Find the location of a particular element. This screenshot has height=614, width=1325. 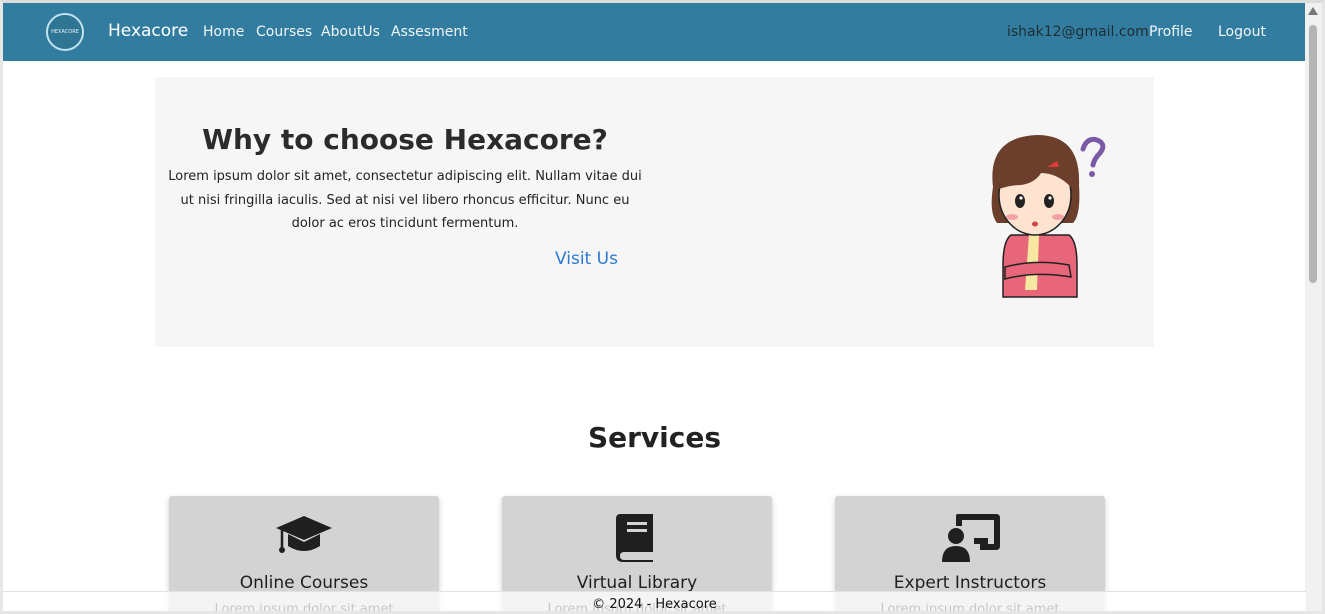

book-icon is located at coordinates (634, 538).